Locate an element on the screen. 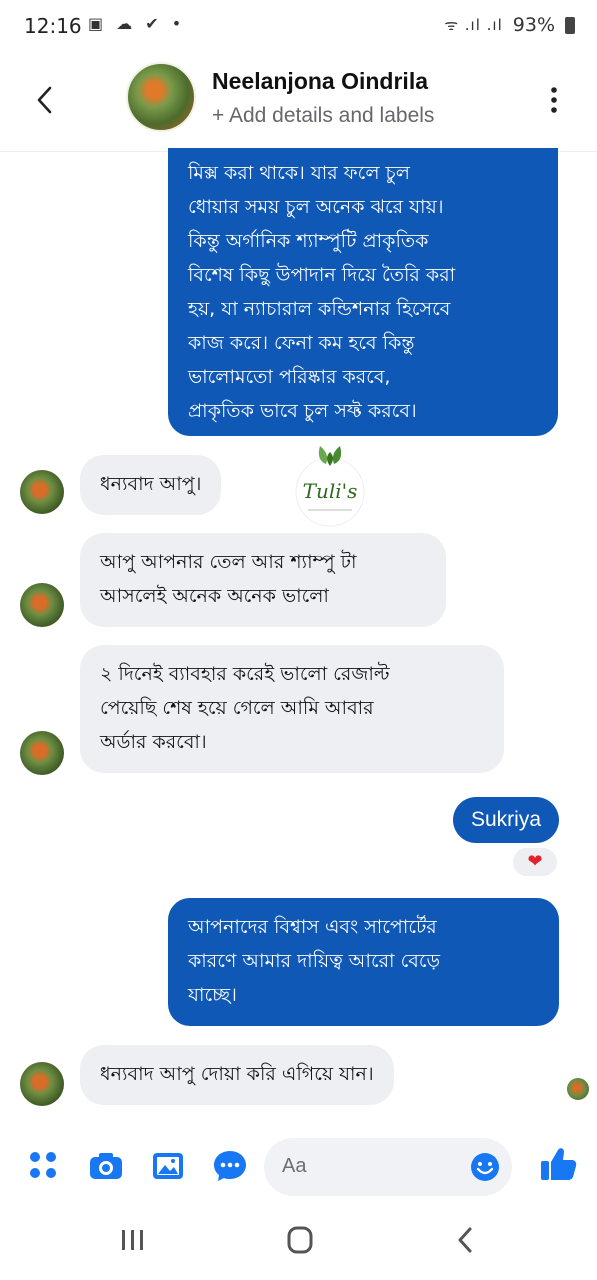  status-bar: 12:16 ▣ ☁ ✔ • ᯤ .ıl .ıl 93% is located at coordinates (298, 26).